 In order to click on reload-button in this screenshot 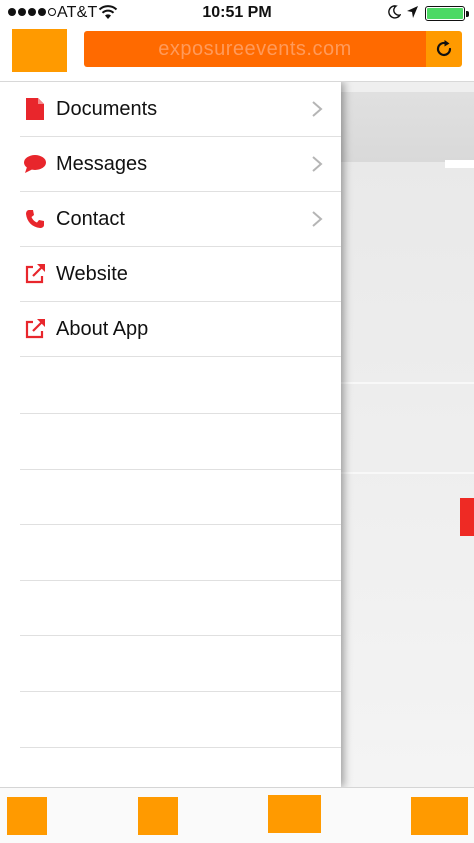, I will do `click(444, 49)`.